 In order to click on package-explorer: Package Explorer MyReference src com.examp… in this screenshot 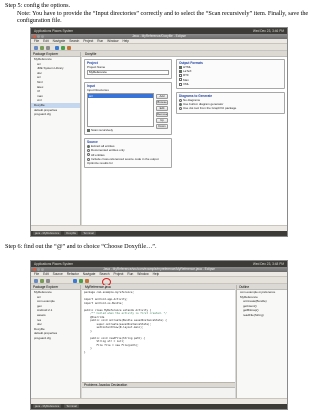, I will do `click(56, 341)`.